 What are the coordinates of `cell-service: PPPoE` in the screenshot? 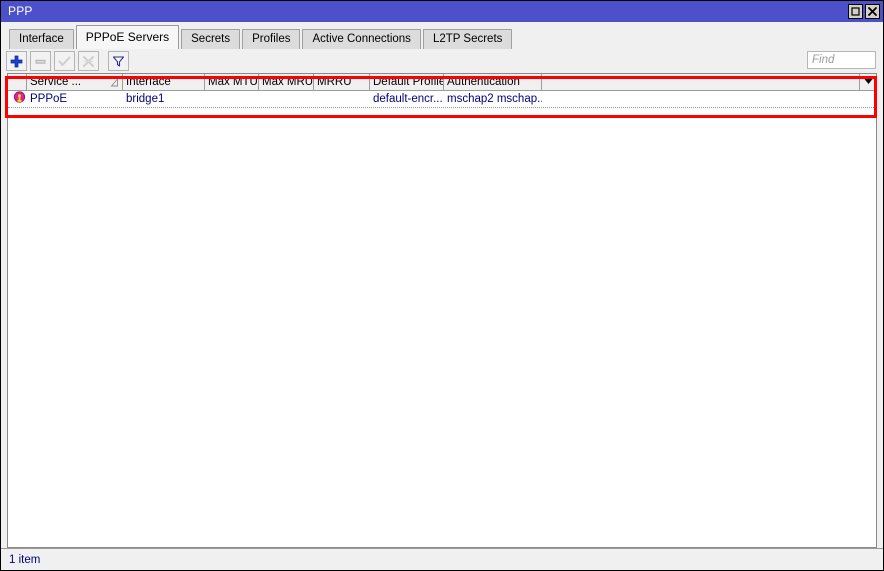 It's located at (49, 99).